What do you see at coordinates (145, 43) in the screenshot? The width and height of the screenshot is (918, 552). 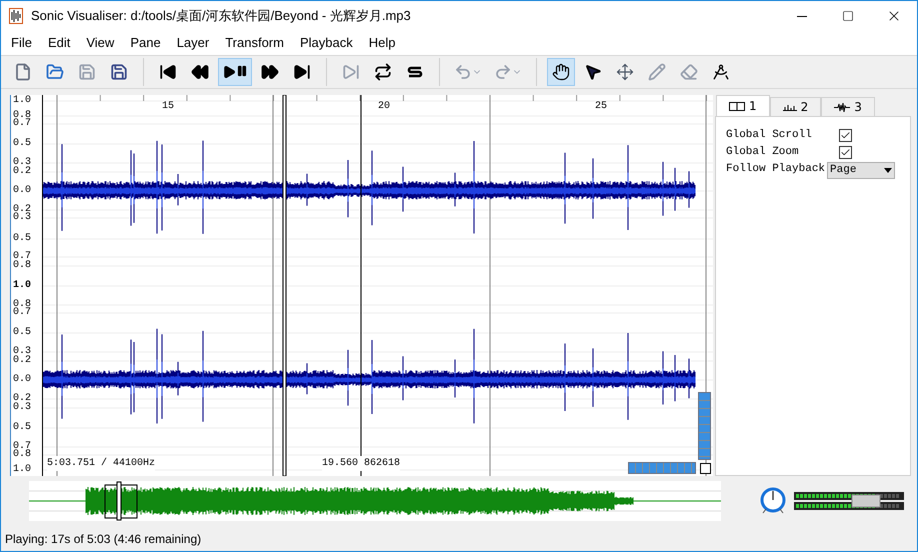 I see `menu-item: Pane` at bounding box center [145, 43].